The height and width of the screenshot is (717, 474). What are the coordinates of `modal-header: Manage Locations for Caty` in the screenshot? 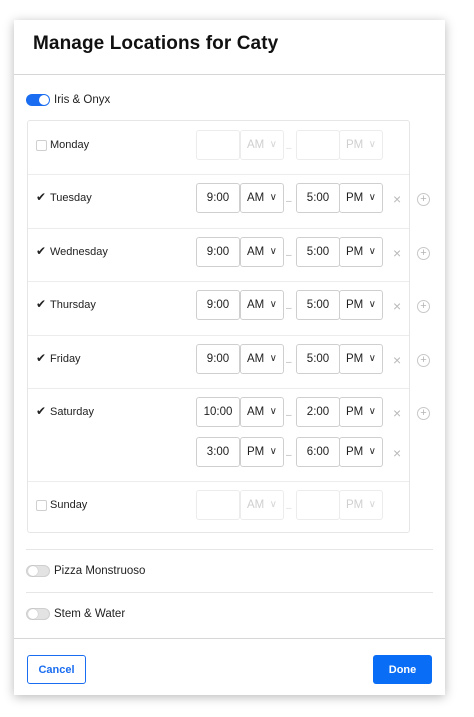 It's located at (229, 47).